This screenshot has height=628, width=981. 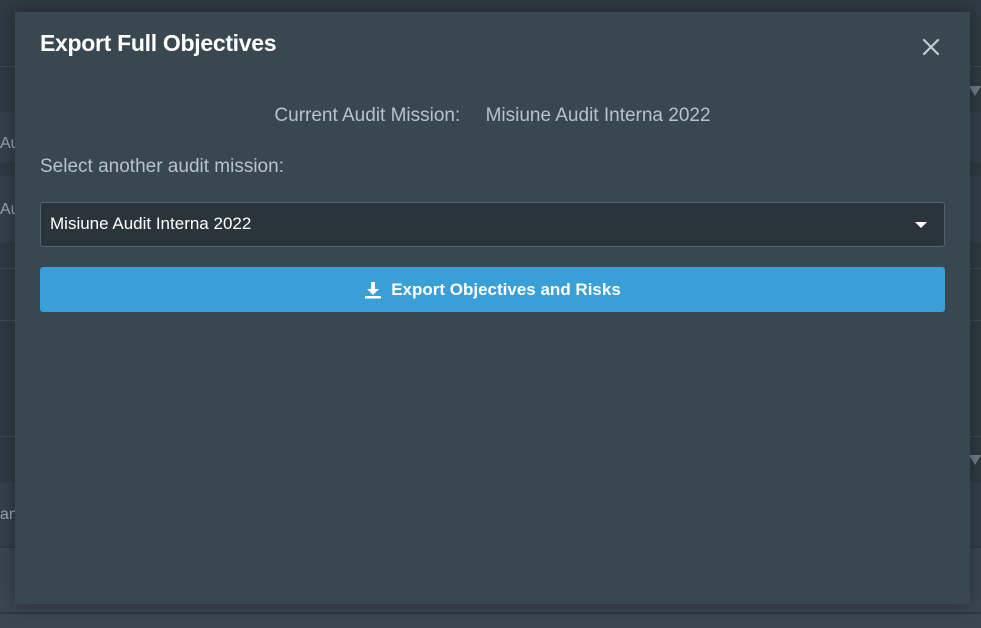 I want to click on current-mission-label: Current Audit Mission:, so click(x=367, y=115).